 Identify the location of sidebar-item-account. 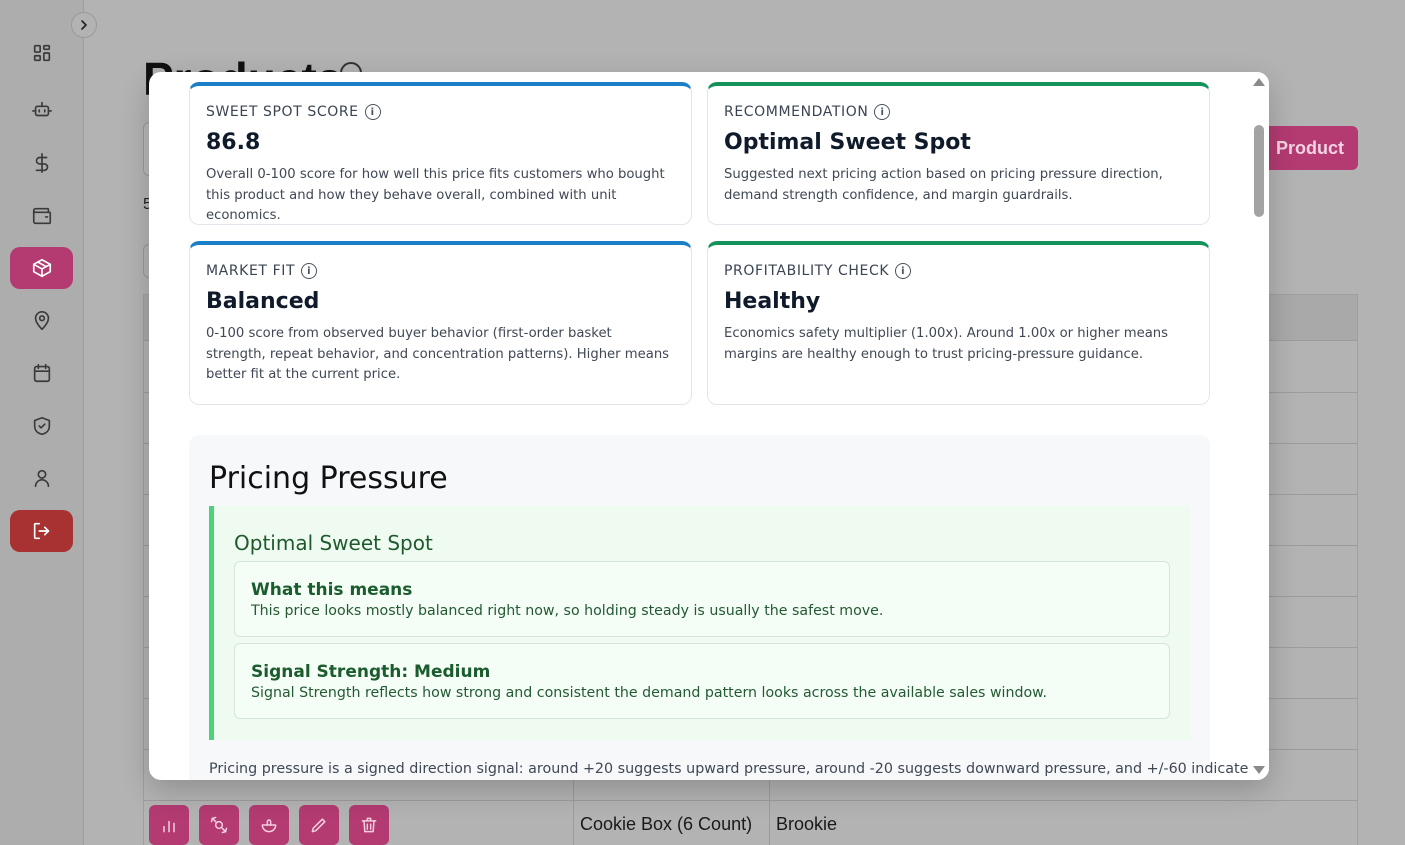
(41, 478).